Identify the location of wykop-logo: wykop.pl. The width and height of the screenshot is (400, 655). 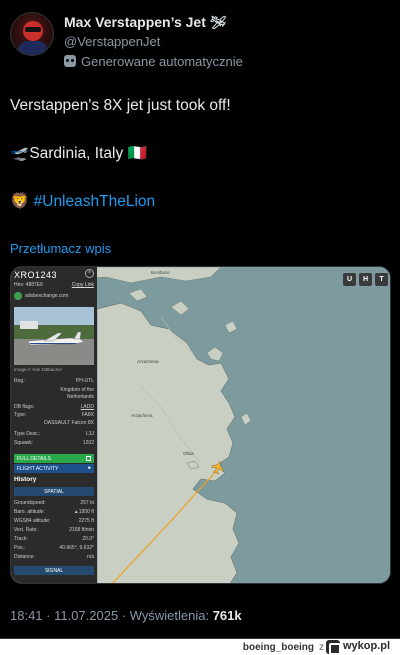
(361, 647).